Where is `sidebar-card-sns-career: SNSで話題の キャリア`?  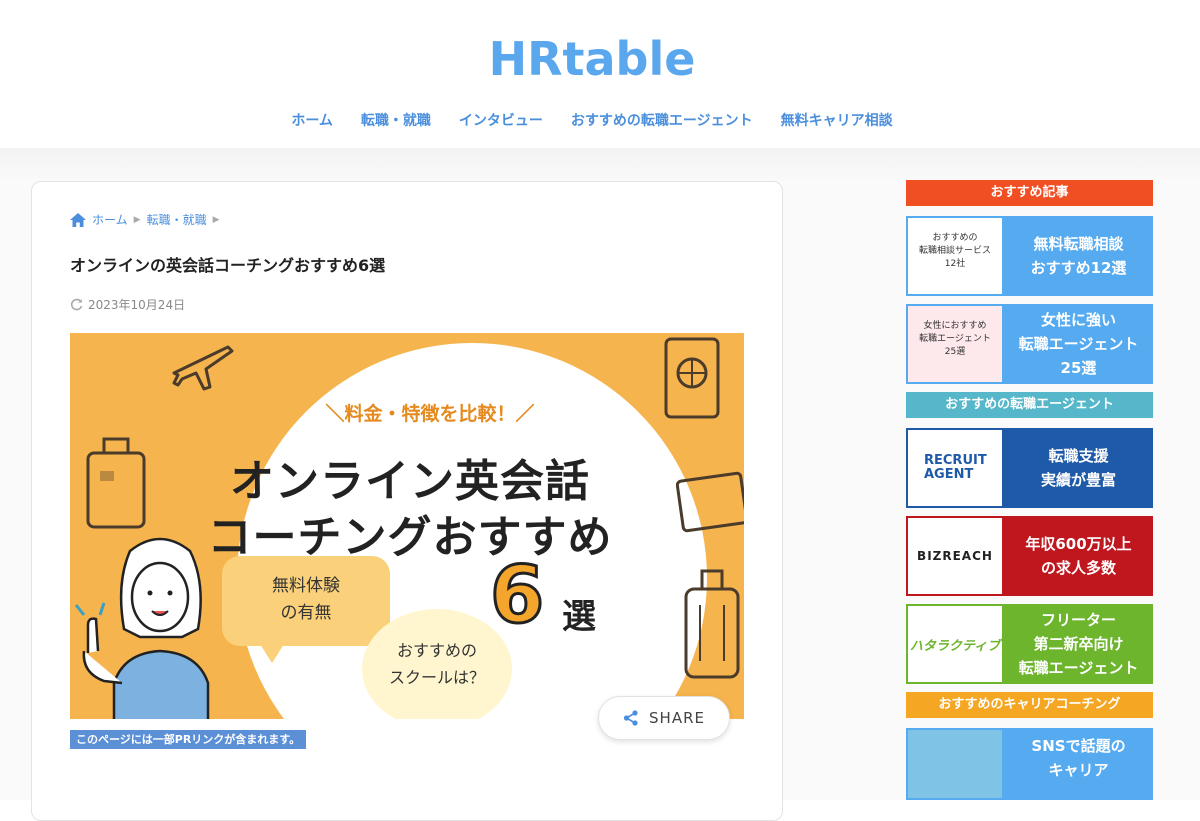 sidebar-card-sns-career: SNSで話題の キャリア is located at coordinates (1029, 764).